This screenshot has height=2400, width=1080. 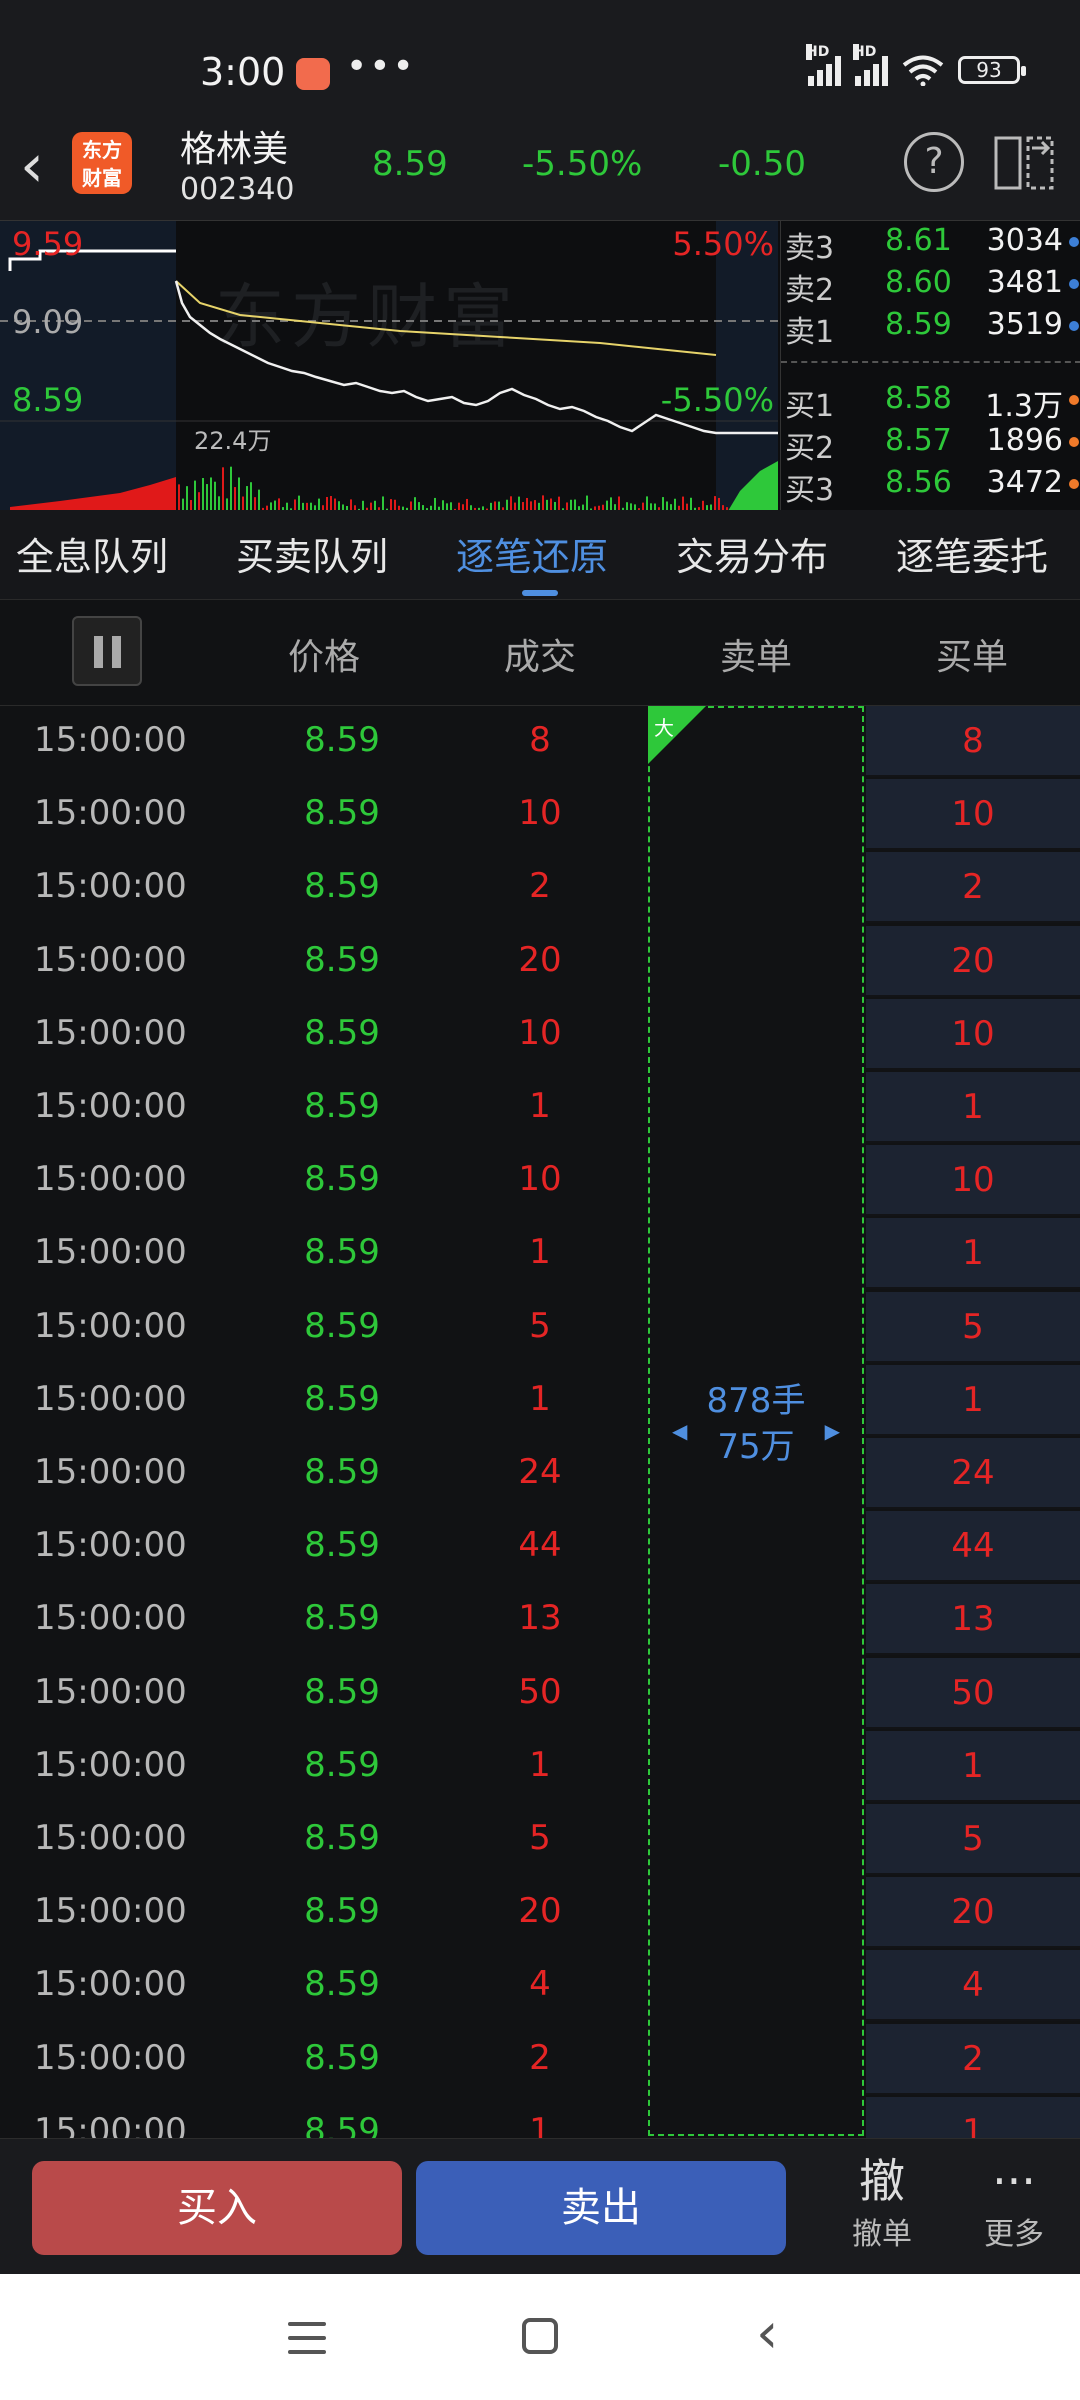 I want to click on ask-price: 8.59, so click(x=918, y=324).